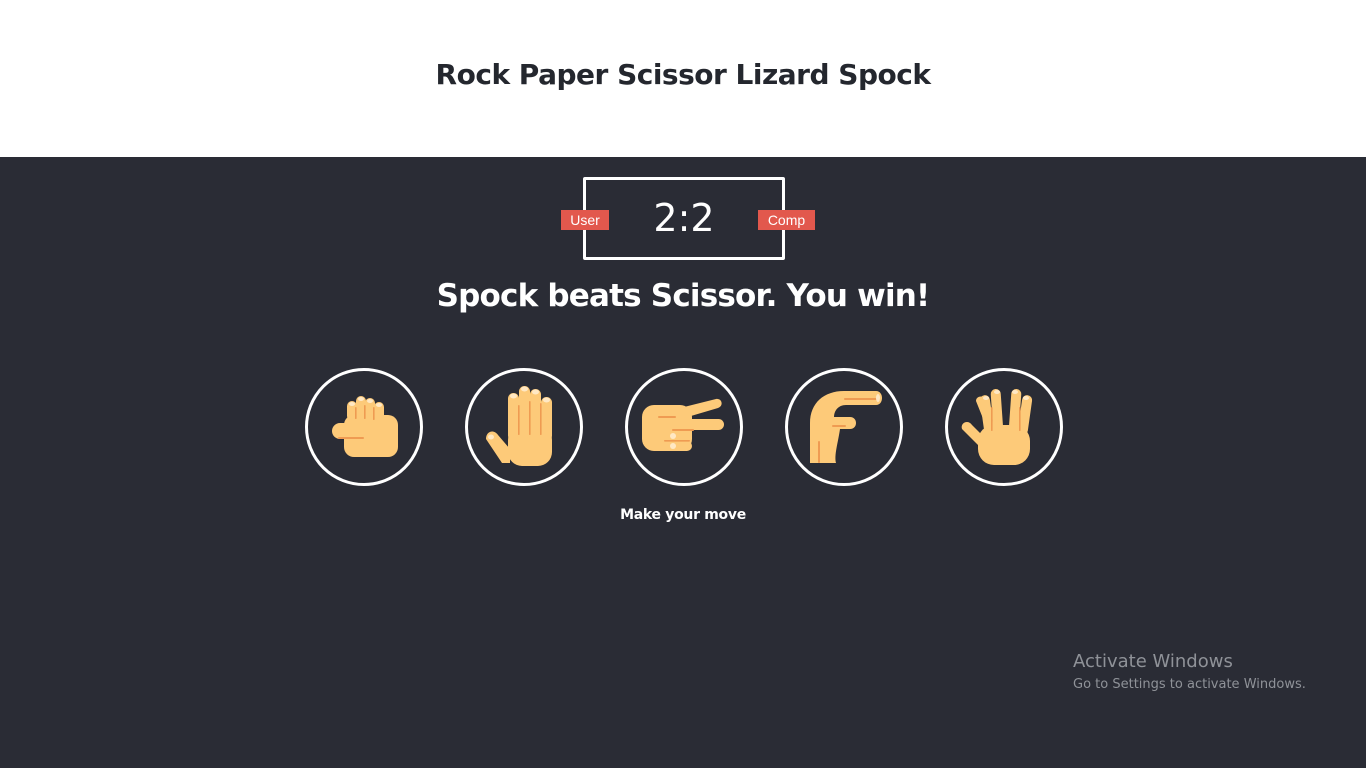  What do you see at coordinates (683, 74) in the screenshot?
I see `page-title: Rock Paper Scissor Lizard Spock` at bounding box center [683, 74].